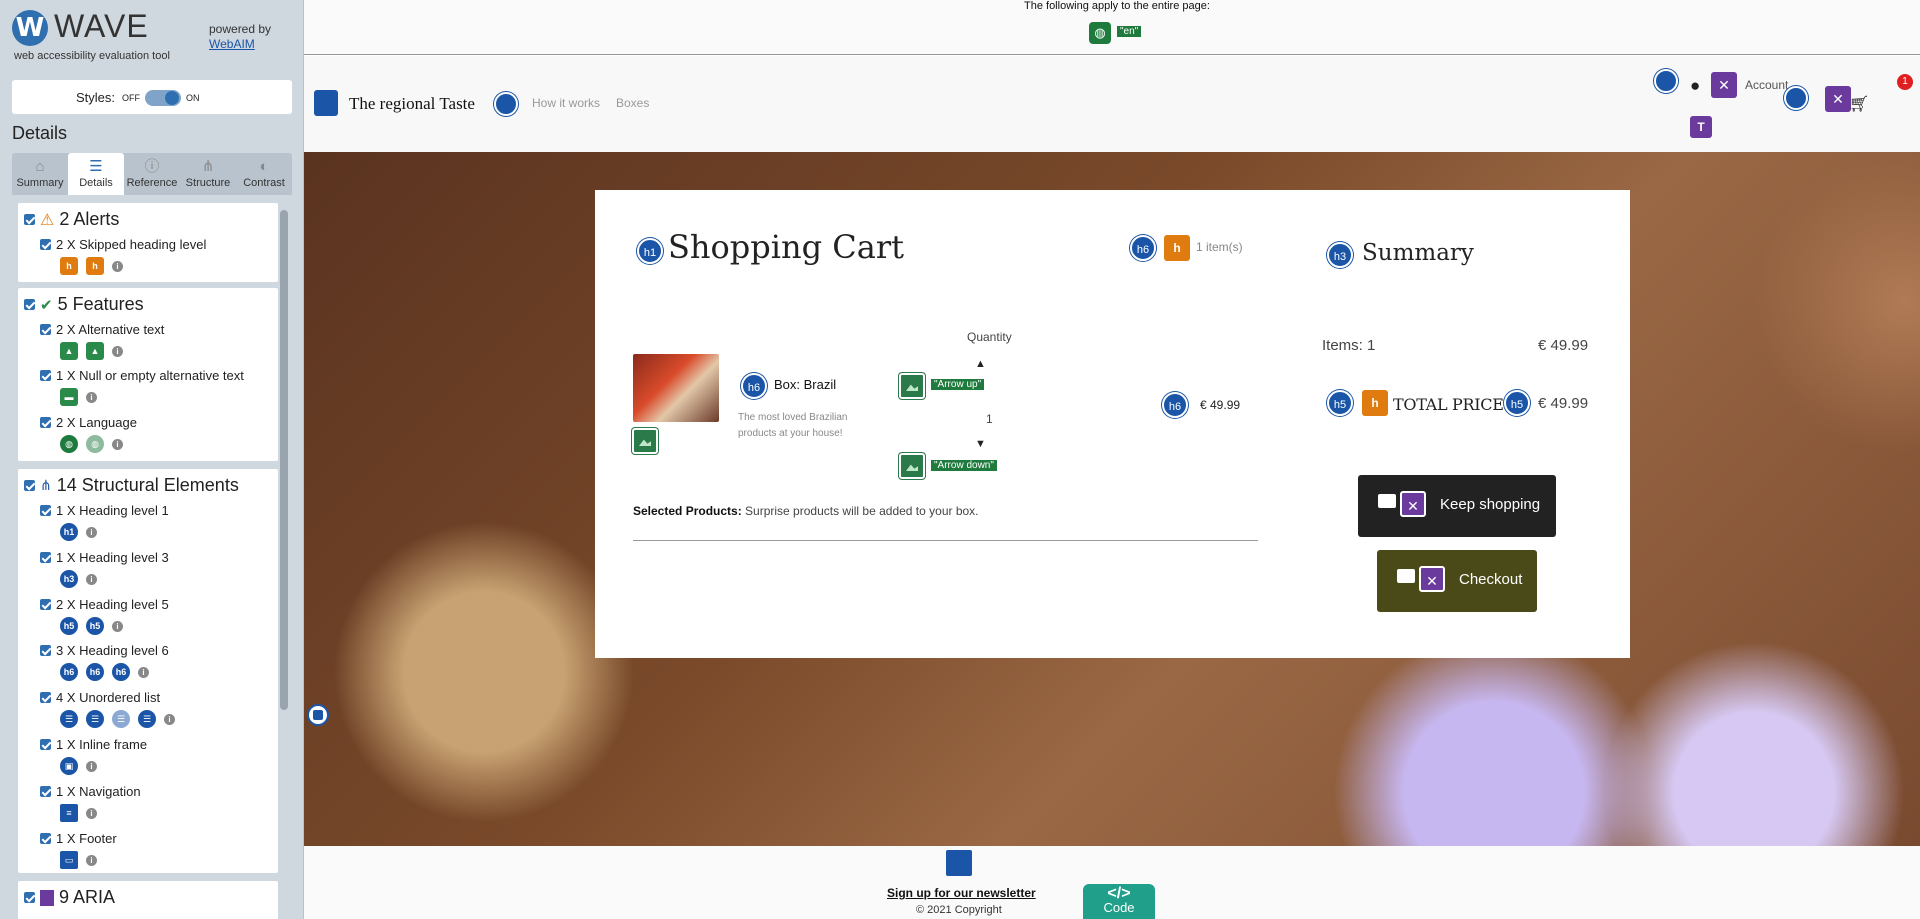 The width and height of the screenshot is (1920, 919). I want to click on inline-frame-icon: ▣, so click(69, 766).